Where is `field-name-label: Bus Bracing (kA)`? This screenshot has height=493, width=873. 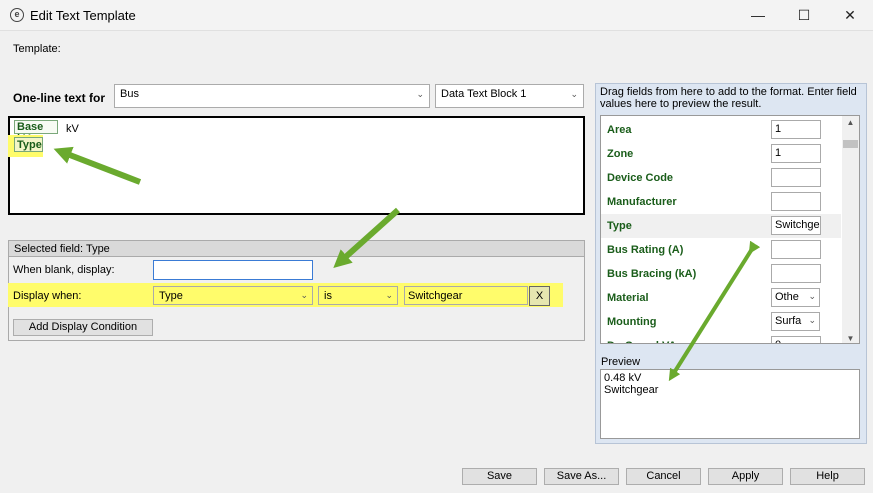 field-name-label: Bus Bracing (kA) is located at coordinates (652, 274).